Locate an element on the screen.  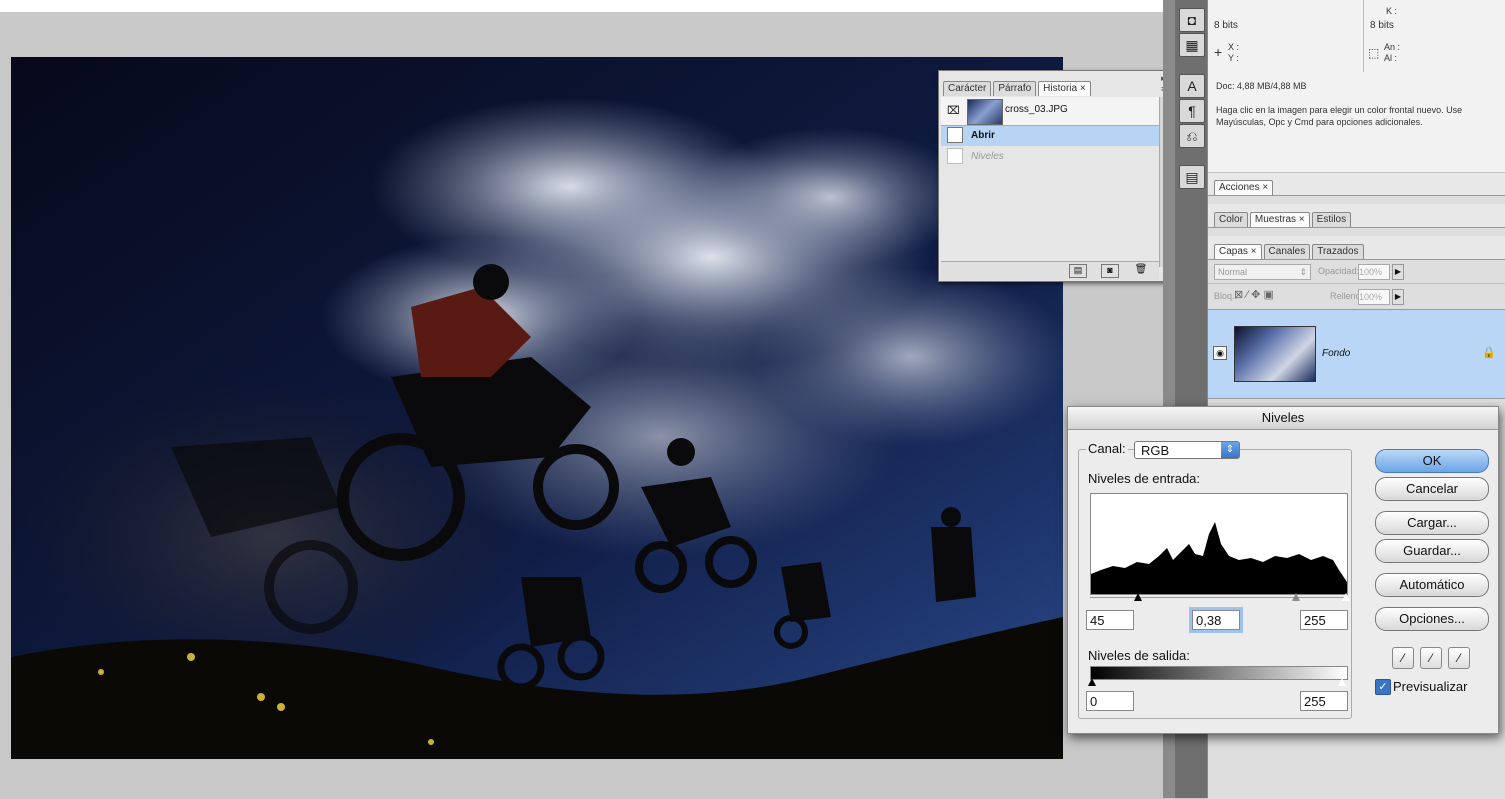
k-label: K : is located at coordinates (1392, 11).